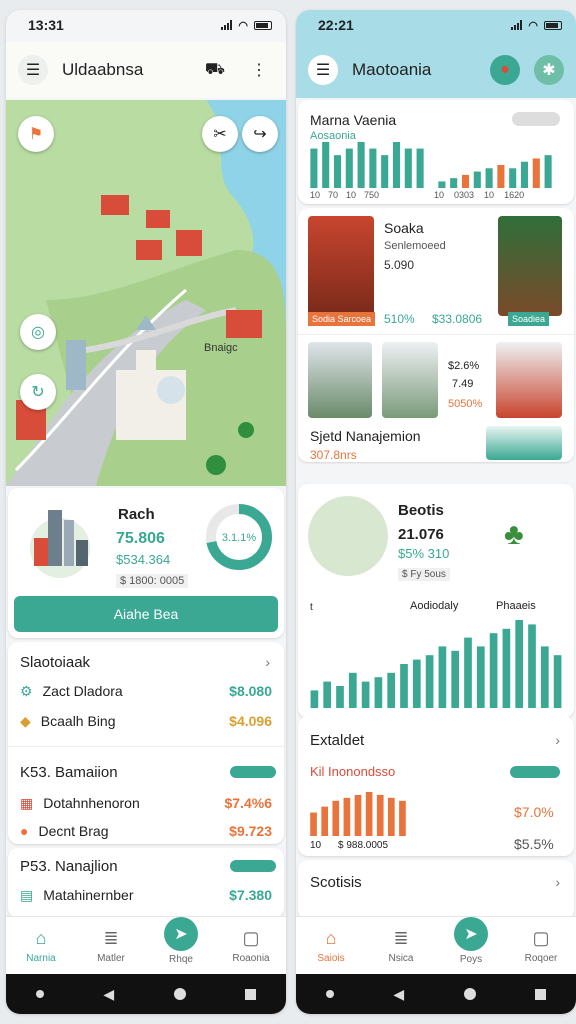 The width and height of the screenshot is (576, 1024). I want to click on list1-title: Slaotoiaak, so click(55, 662).